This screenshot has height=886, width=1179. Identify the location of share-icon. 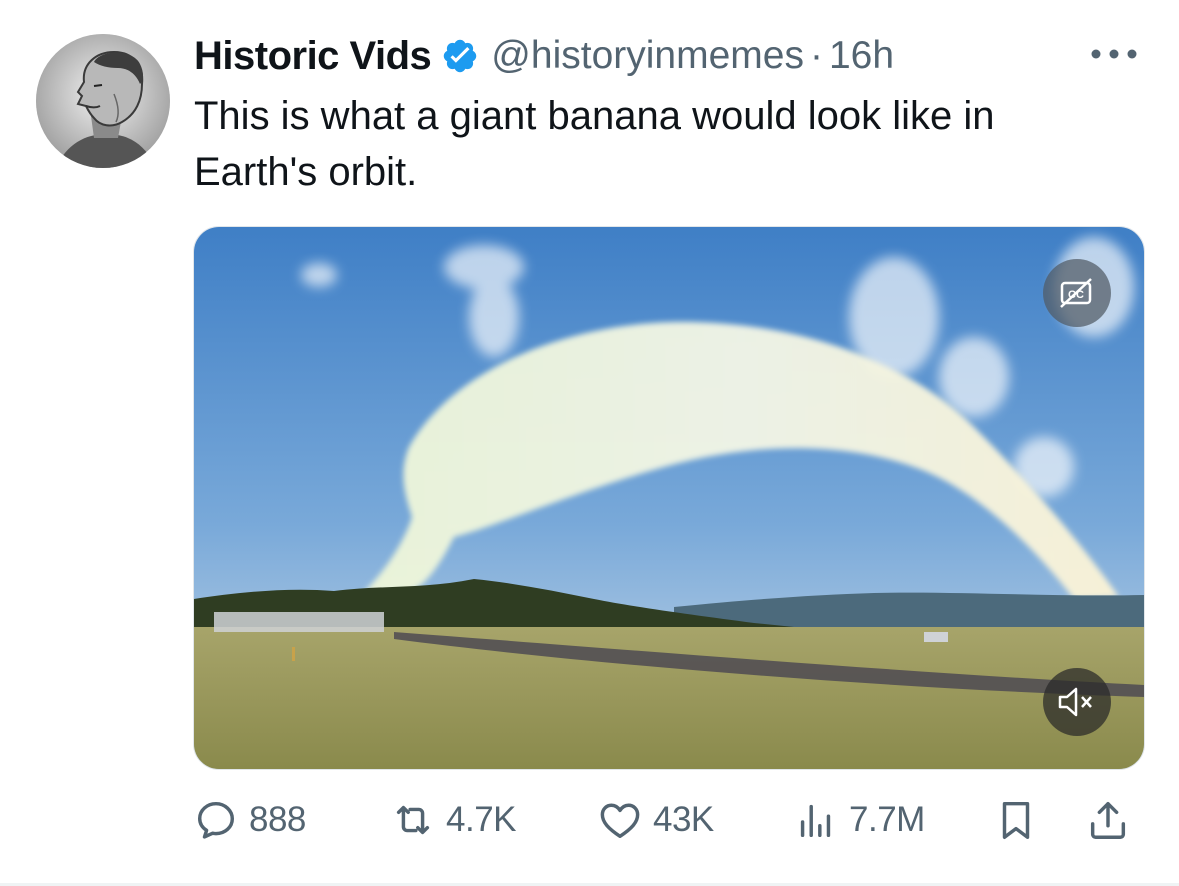
(1108, 820).